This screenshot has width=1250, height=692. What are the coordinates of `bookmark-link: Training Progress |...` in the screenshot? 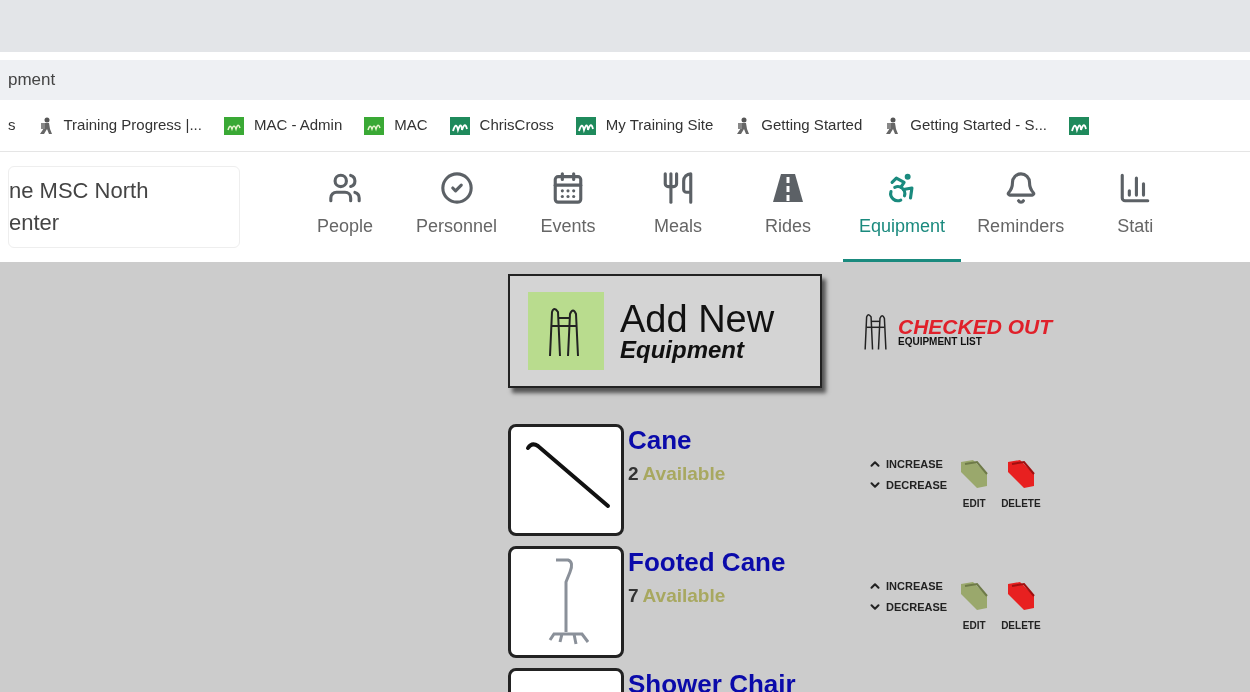 It's located at (119, 125).